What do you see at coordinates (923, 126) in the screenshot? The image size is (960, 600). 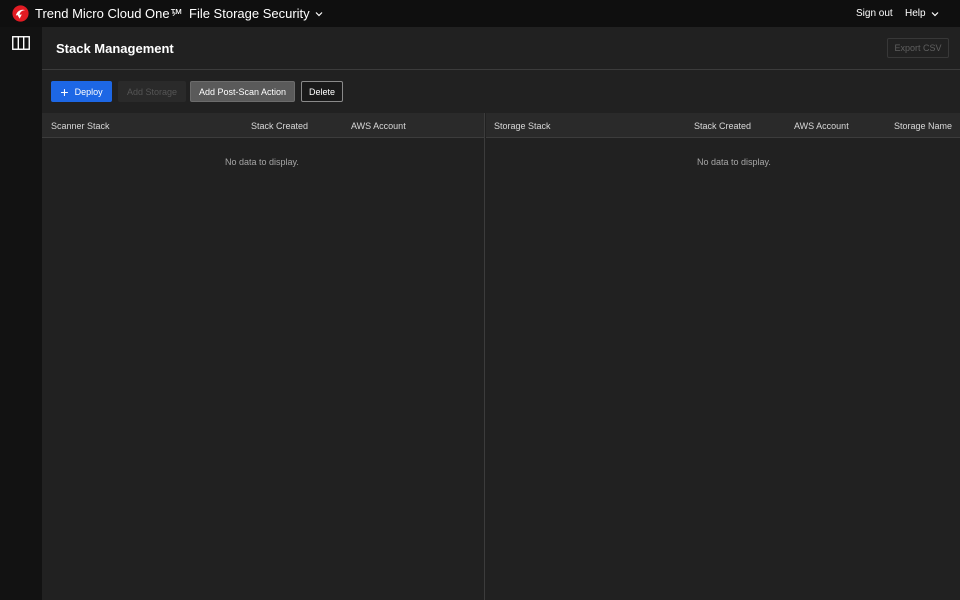 I see `column-header-storage-name: Storage Name` at bounding box center [923, 126].